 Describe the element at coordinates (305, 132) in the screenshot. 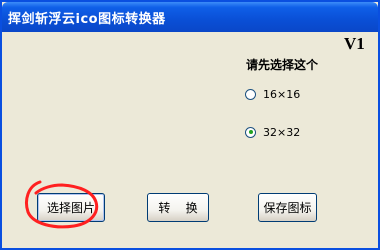

I see `radio-32x32: 32×32` at that location.